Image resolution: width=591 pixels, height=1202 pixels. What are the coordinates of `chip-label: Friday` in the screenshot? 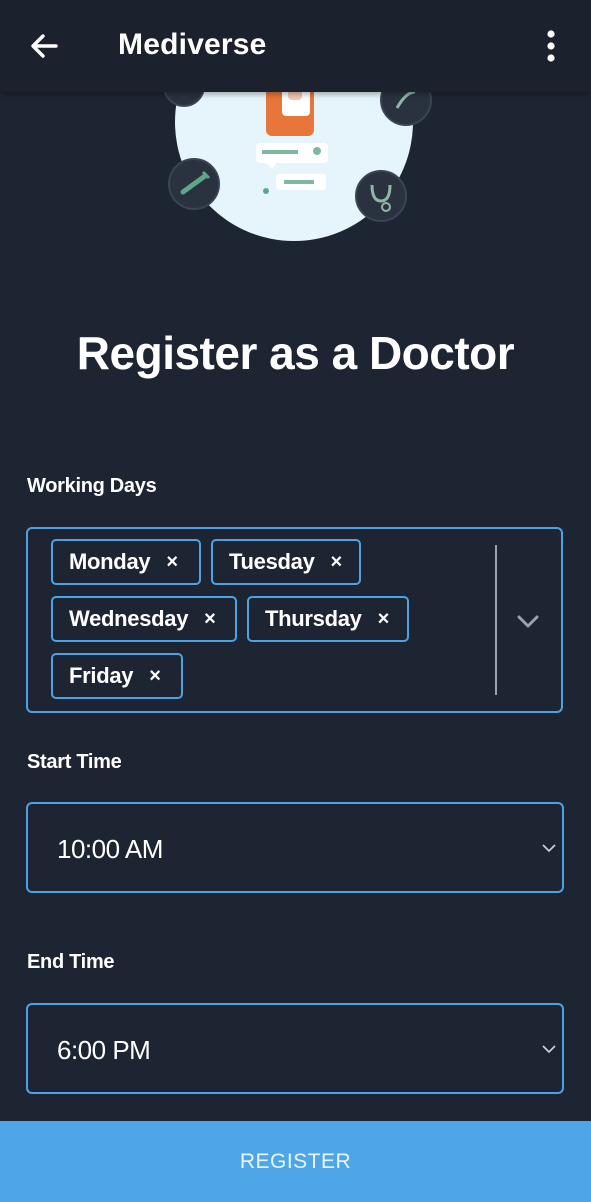 It's located at (101, 675).